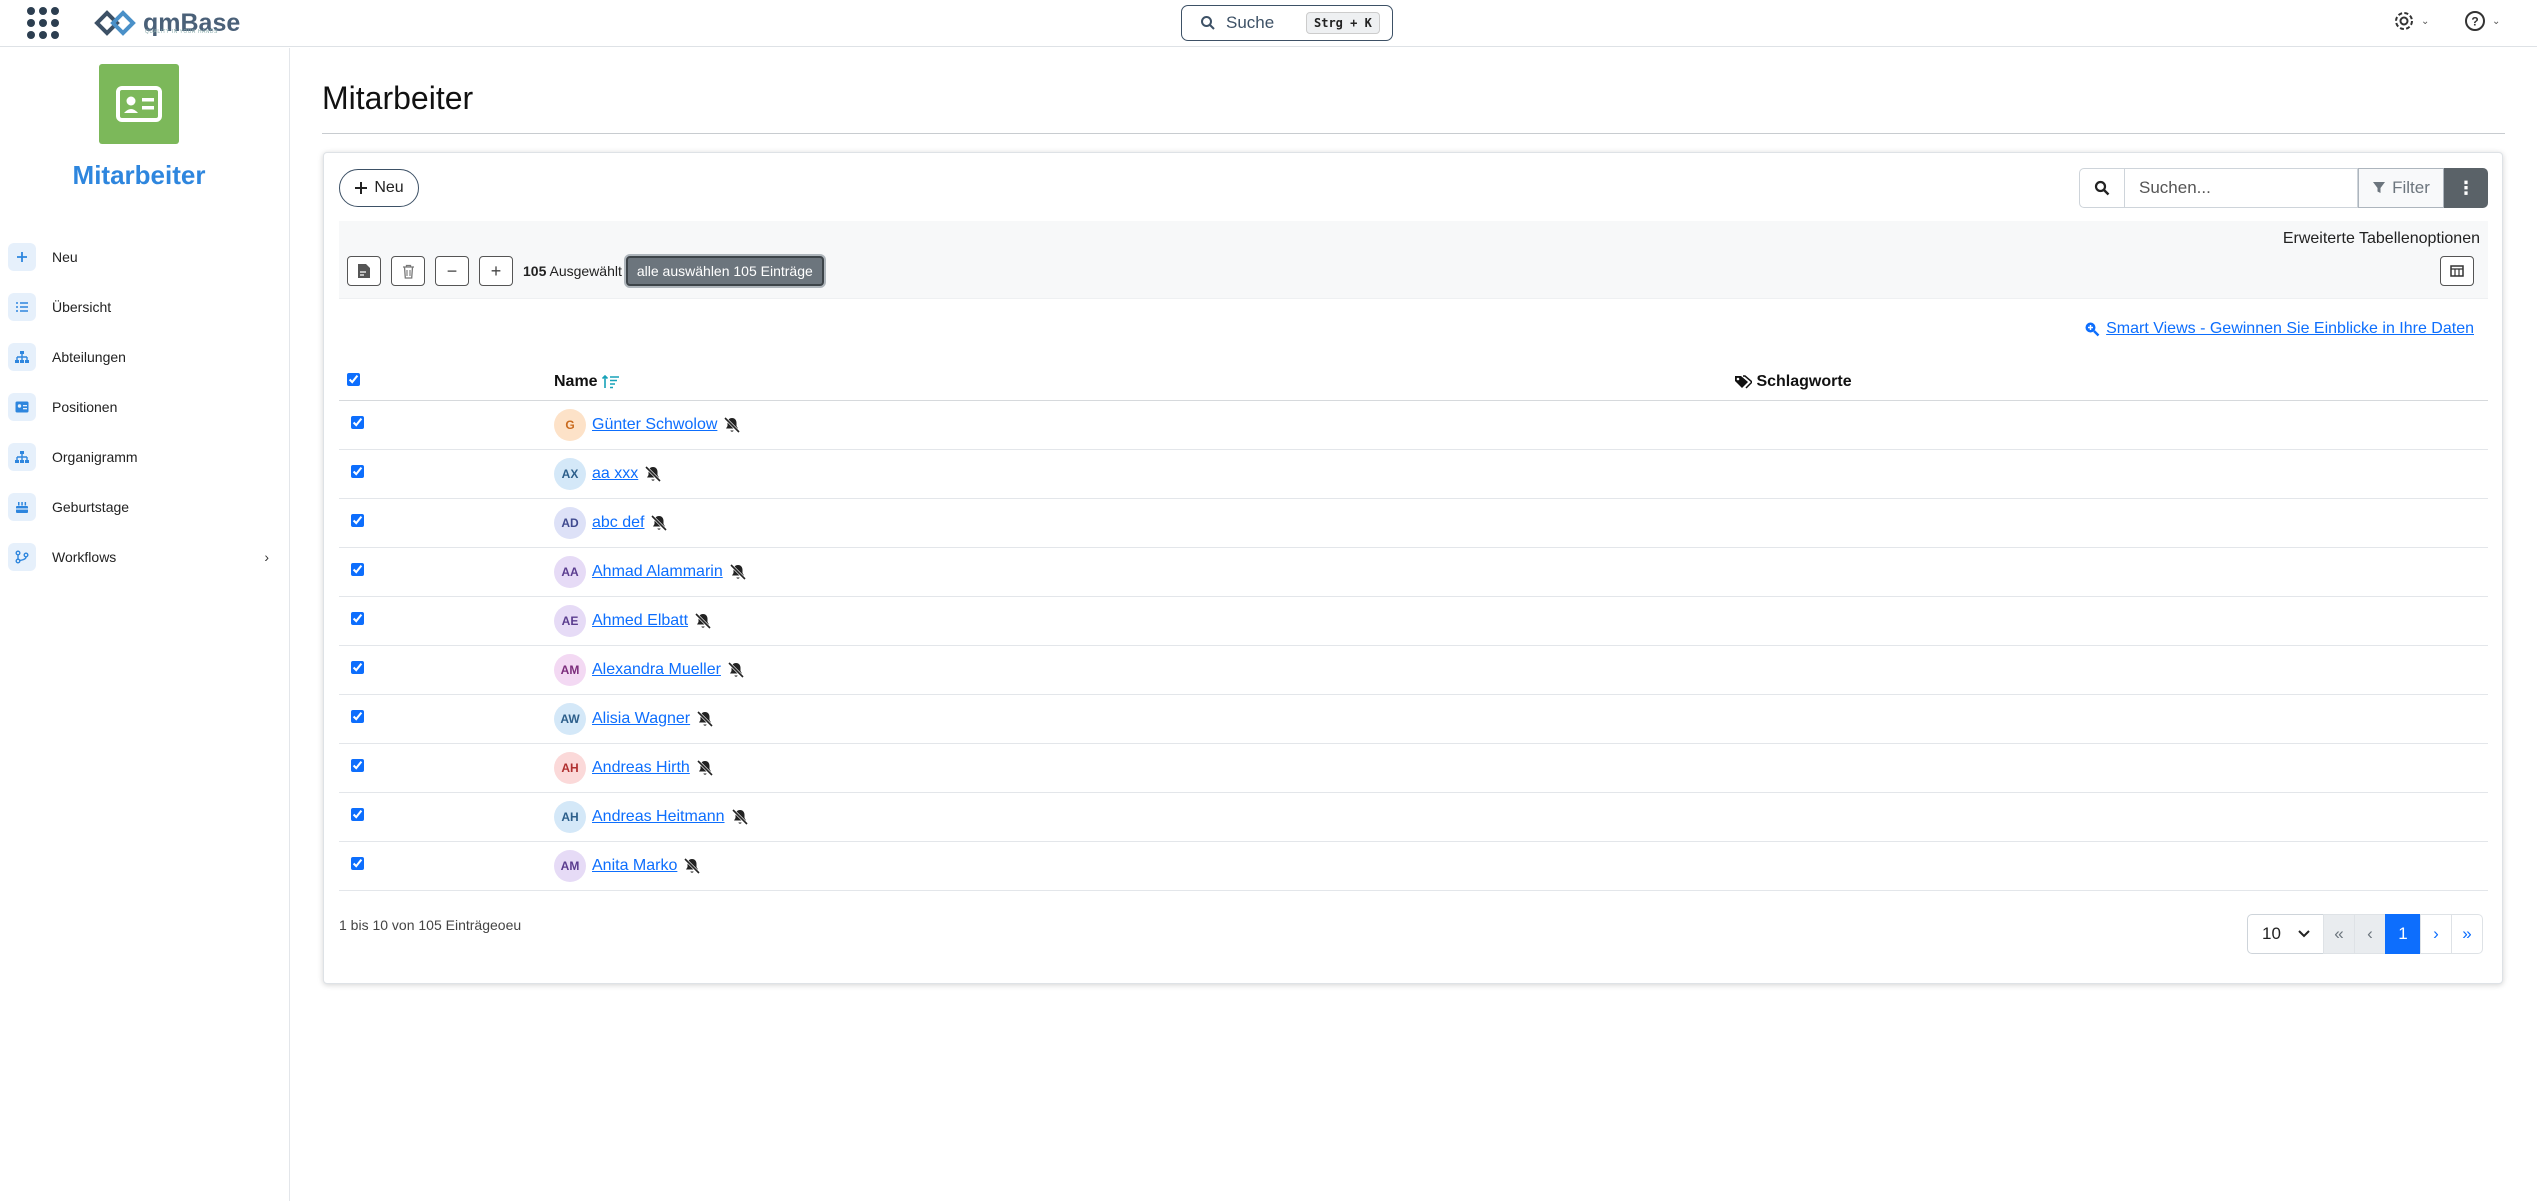 This screenshot has height=1201, width=2537. Describe the element at coordinates (570, 620) in the screenshot. I see `avatar: AE` at that location.